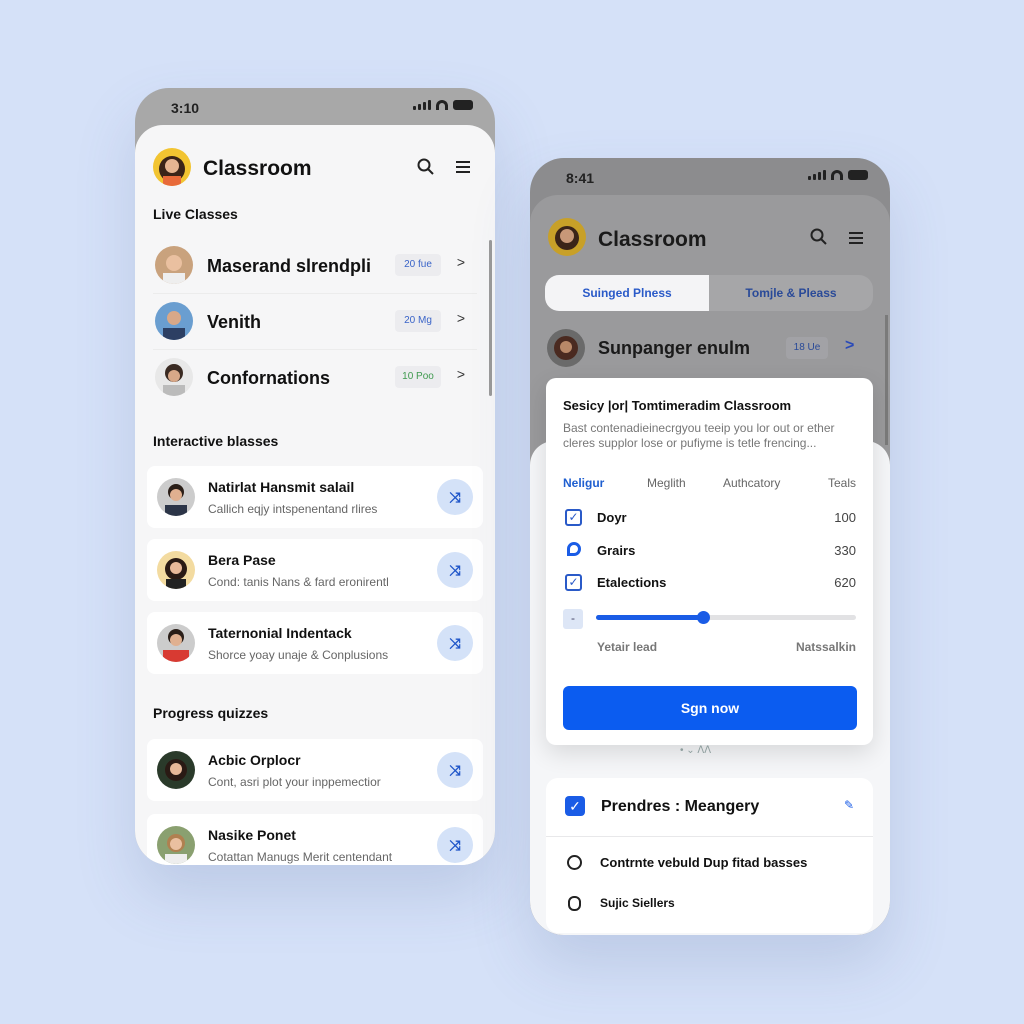 The image size is (1024, 1024). I want to click on slider-track, so click(726, 617).